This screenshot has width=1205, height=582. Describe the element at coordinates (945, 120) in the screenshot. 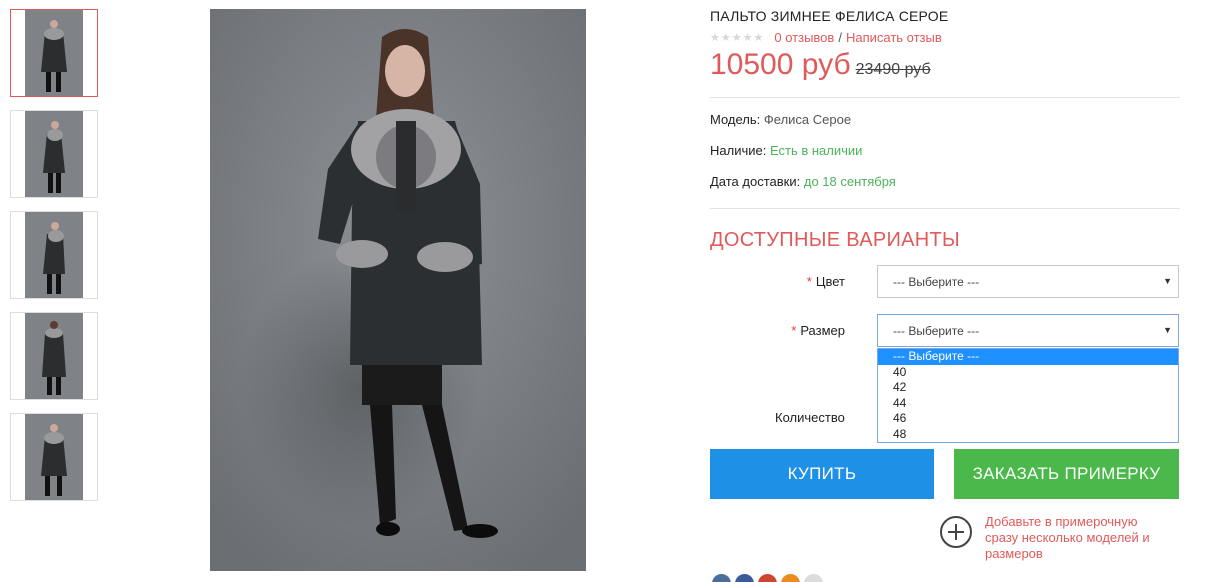

I see `model-row: Модель: Фелиса Серое` at that location.